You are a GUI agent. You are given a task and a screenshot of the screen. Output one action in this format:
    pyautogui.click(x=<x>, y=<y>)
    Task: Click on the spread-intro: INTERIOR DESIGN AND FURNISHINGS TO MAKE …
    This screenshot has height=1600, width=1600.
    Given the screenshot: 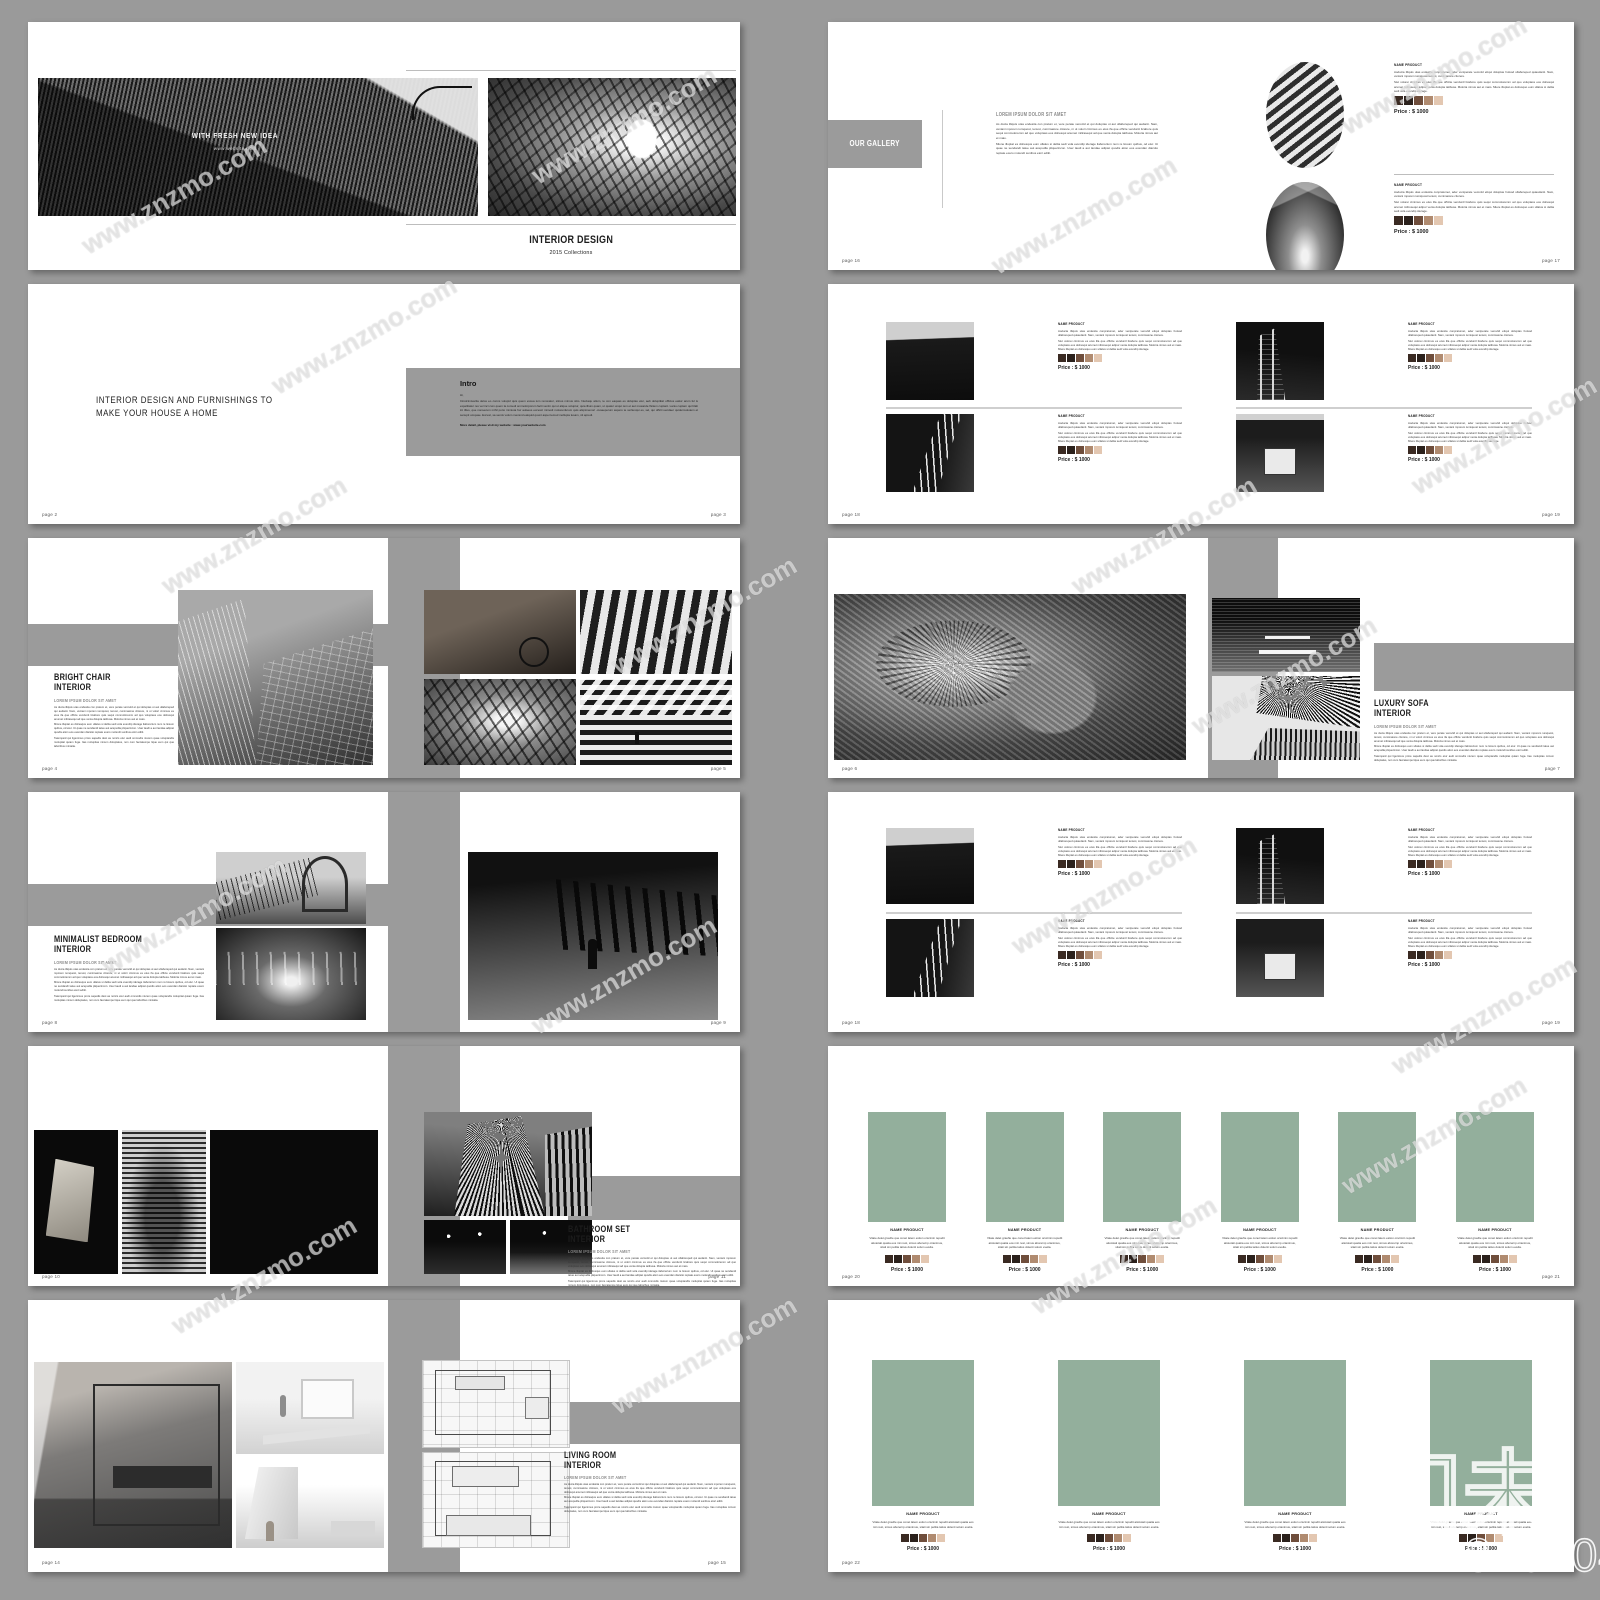 What is the action you would take?
    pyautogui.click(x=384, y=404)
    